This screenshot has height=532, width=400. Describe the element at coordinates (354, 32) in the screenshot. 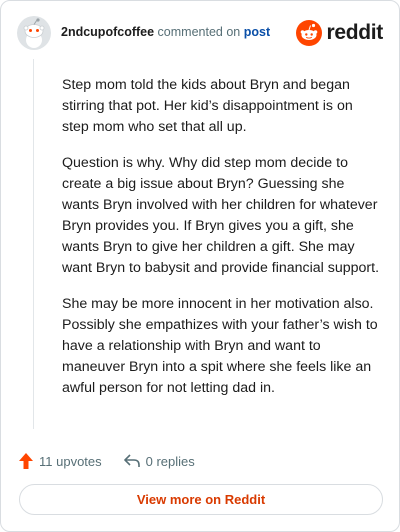

I see `reddit-wordmark: reddit` at that location.